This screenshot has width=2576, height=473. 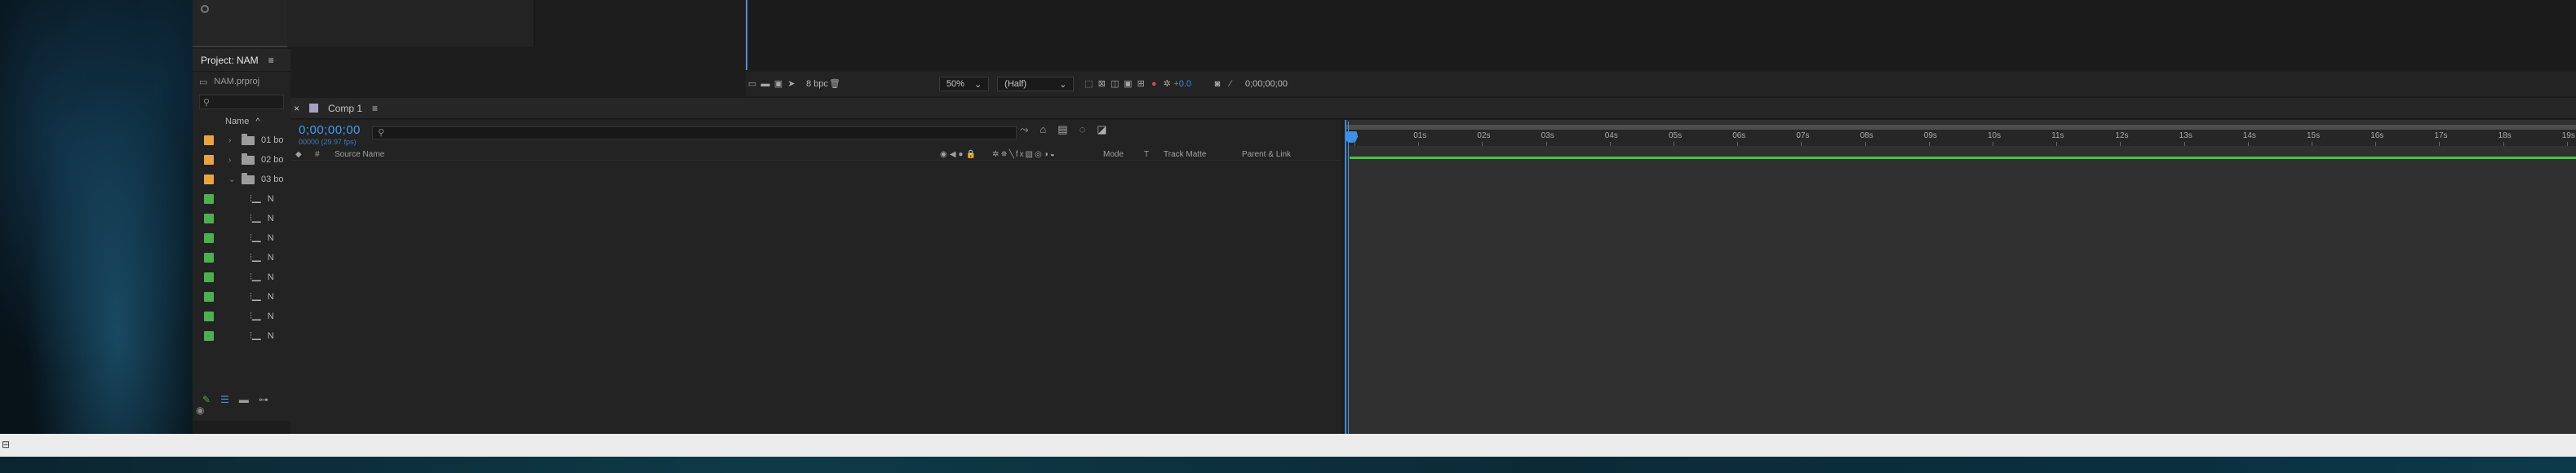 What do you see at coordinates (1166, 84) in the screenshot?
I see `exposure-reset-icon: ✲` at bounding box center [1166, 84].